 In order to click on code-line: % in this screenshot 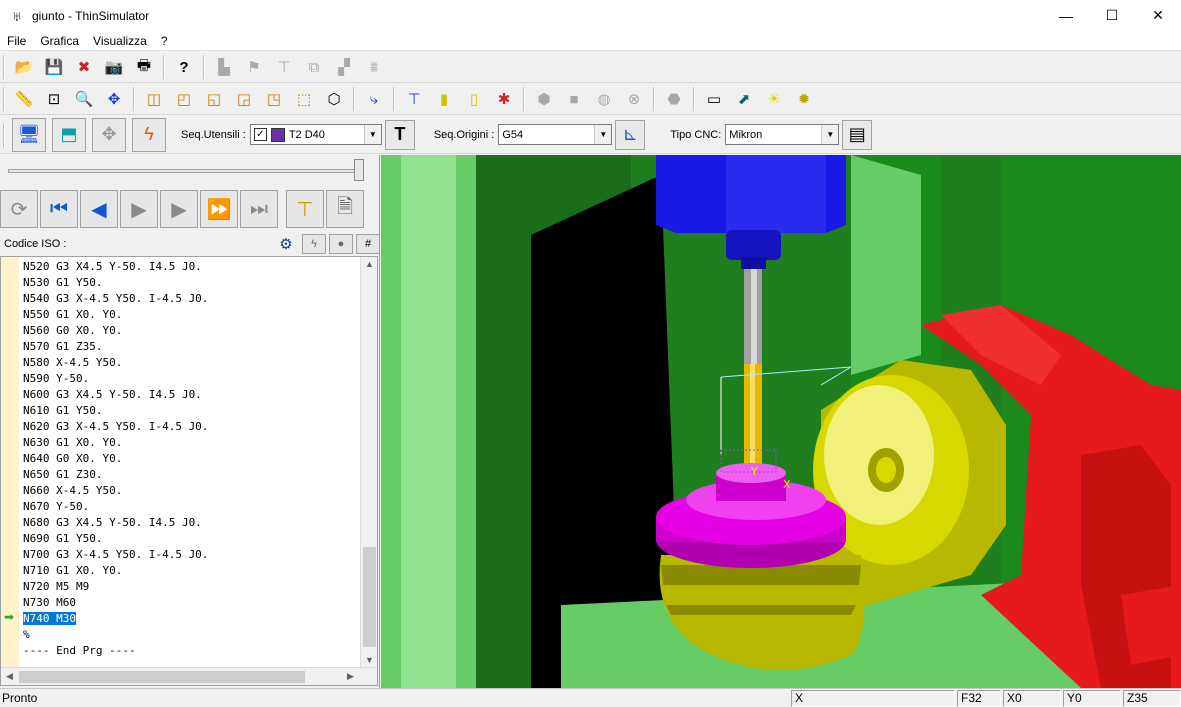, I will do `click(191, 635)`.